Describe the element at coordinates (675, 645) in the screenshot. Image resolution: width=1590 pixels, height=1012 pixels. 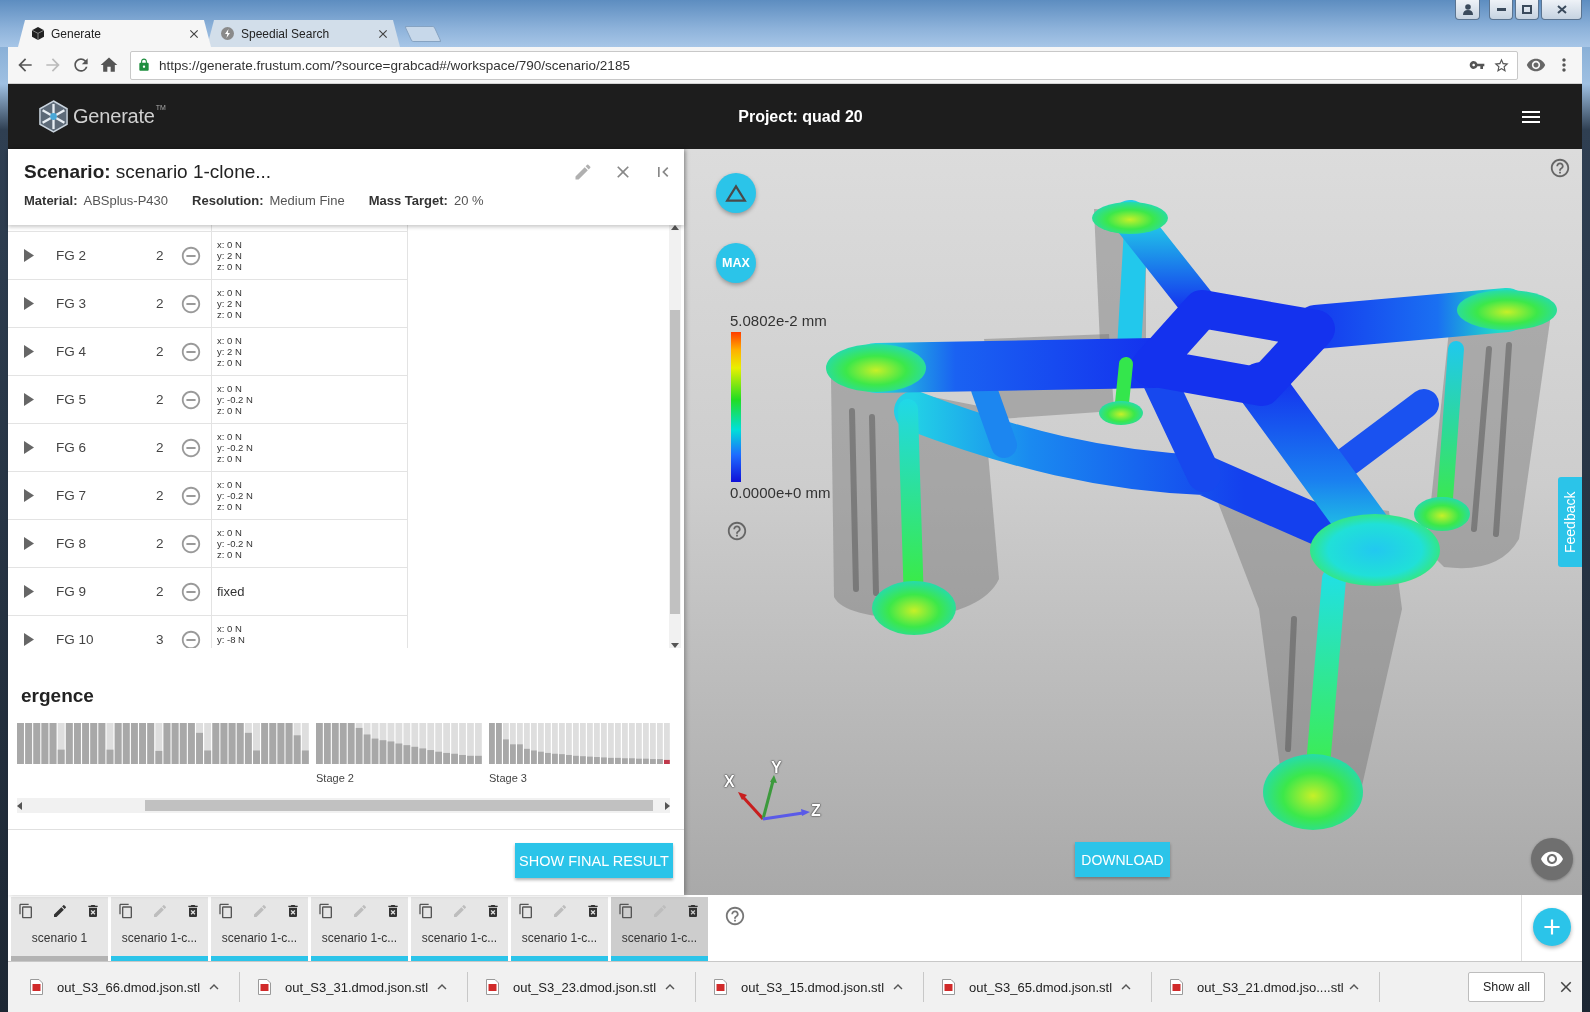
I see `scroll-down-arrow-icon` at that location.